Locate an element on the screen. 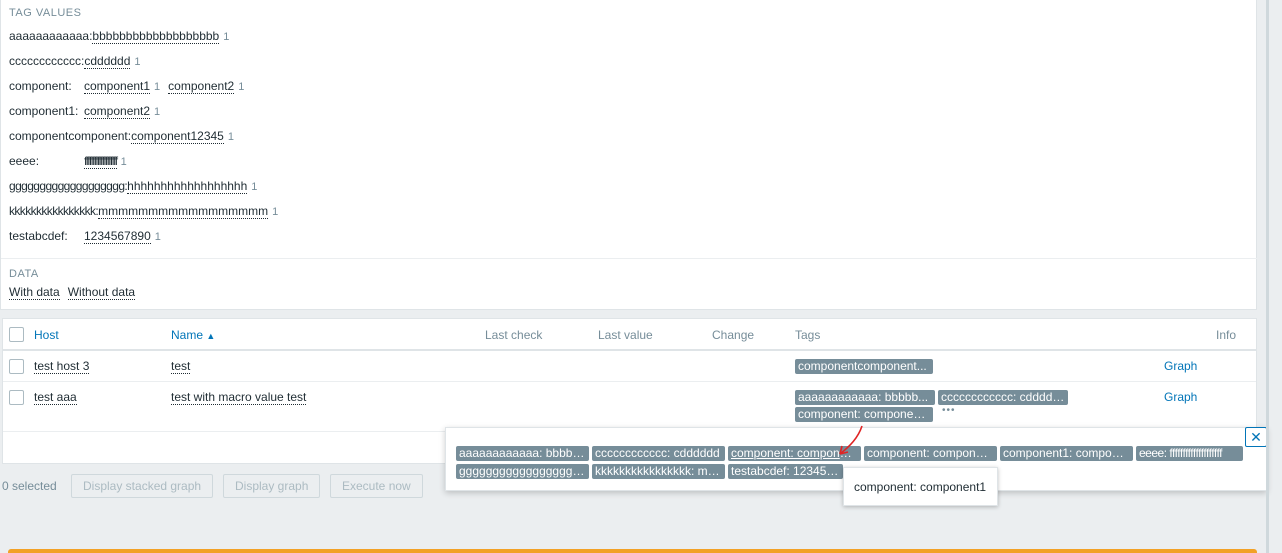 Image resolution: width=1282 pixels, height=553 pixels. tag-value-link: cdddddd is located at coordinates (107, 61).